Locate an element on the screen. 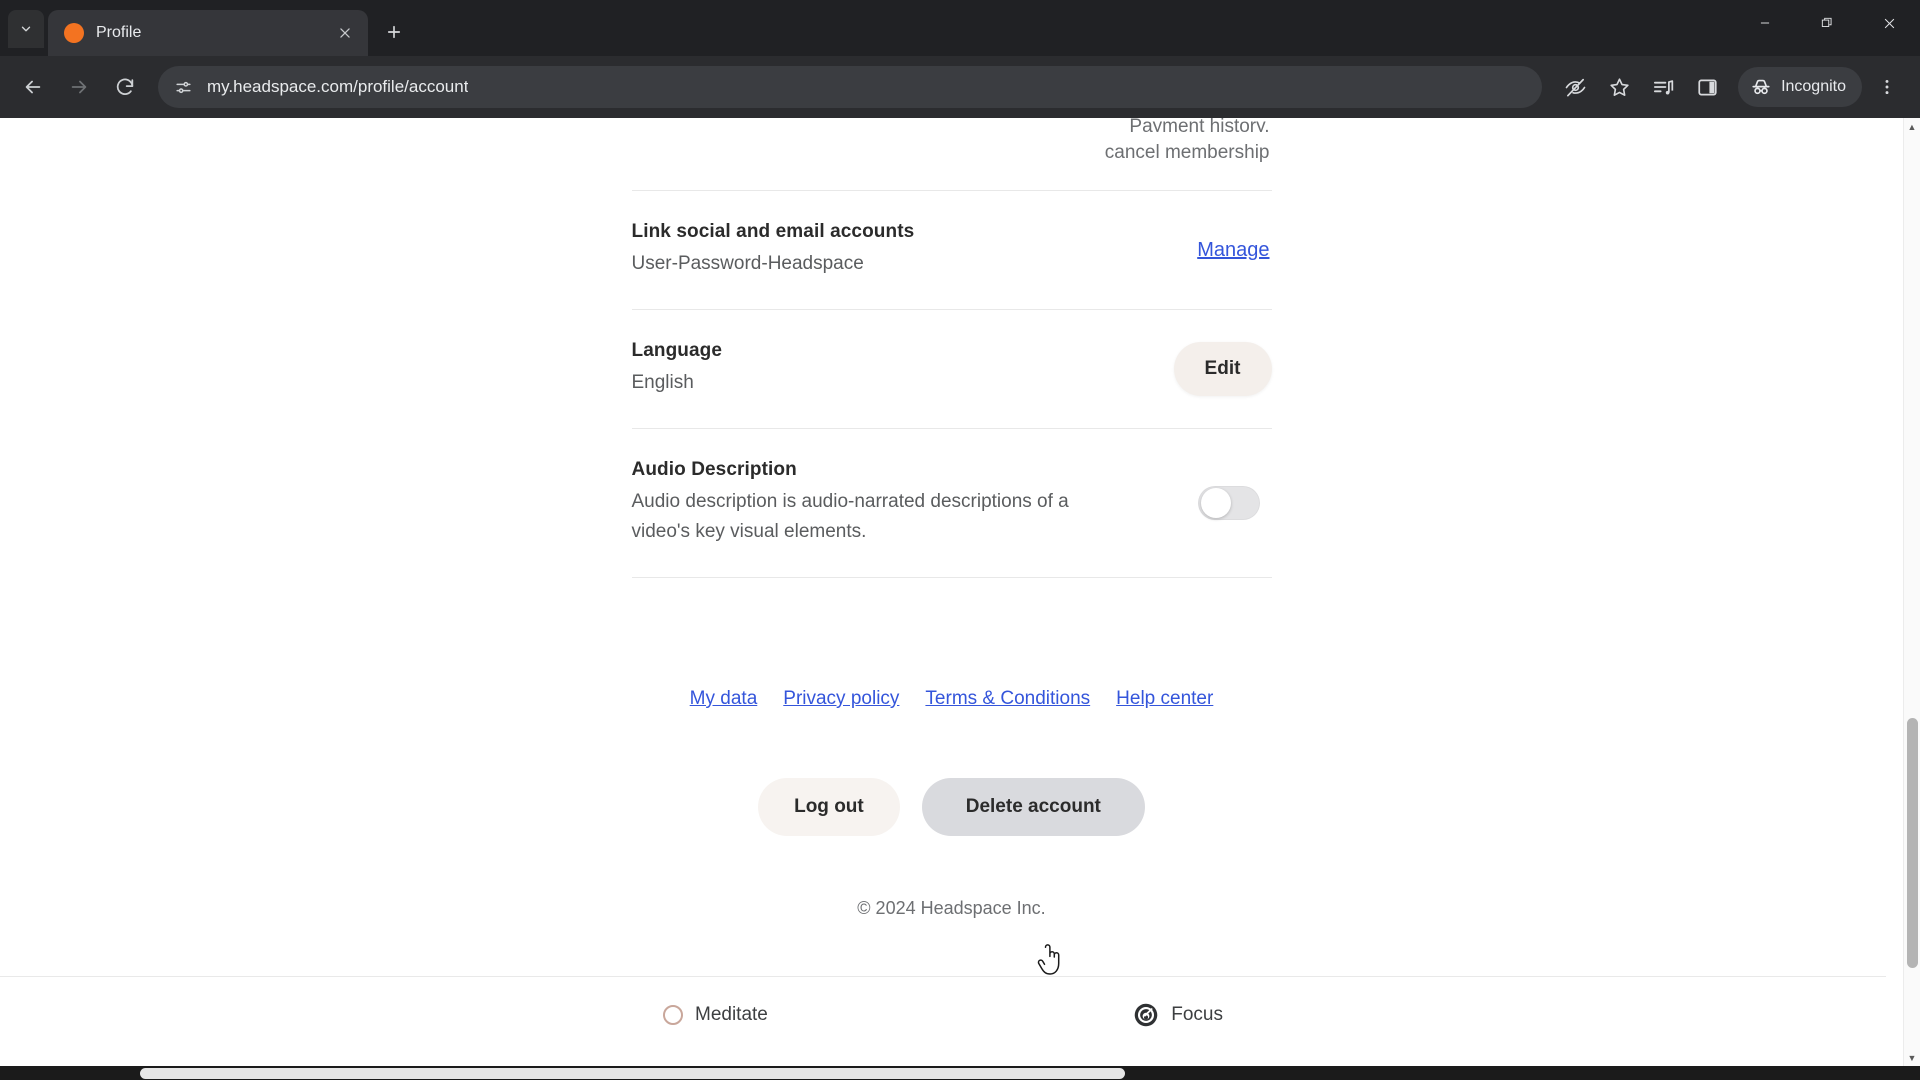 The height and width of the screenshot is (1080, 1920). reload-button is located at coordinates (125, 87).